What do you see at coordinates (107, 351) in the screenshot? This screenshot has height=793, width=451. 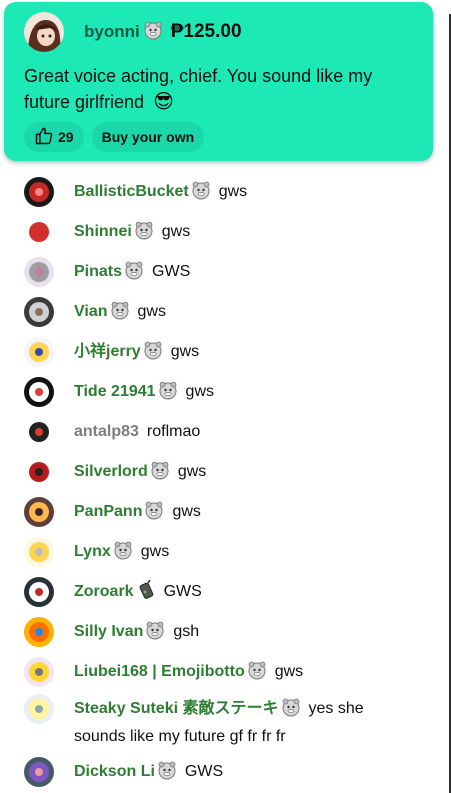 I see `chat-author: 小祥jerry` at bounding box center [107, 351].